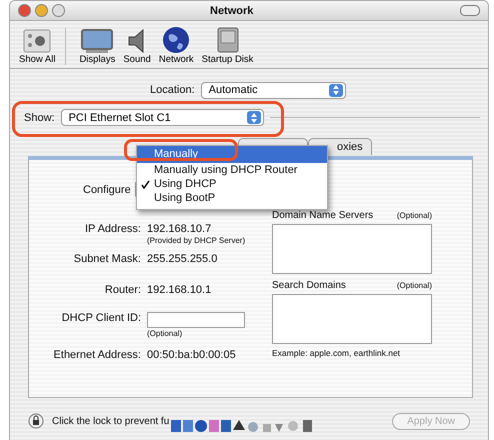  I want to click on minimize-button, so click(41, 10).